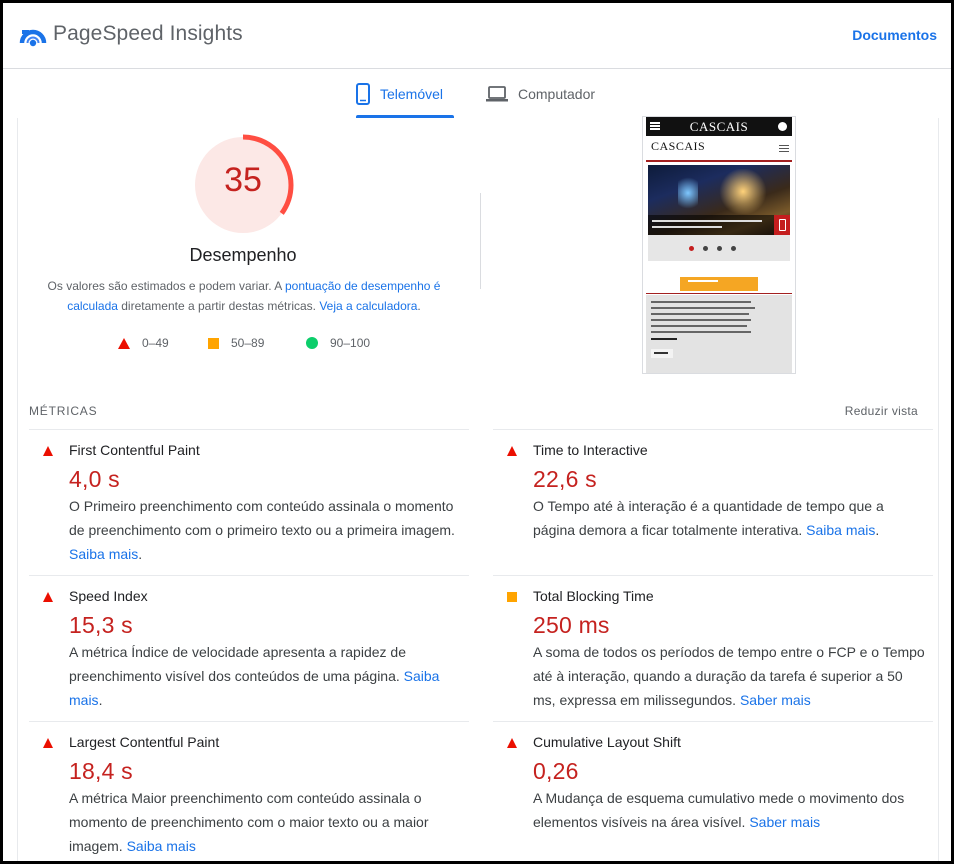 This screenshot has height=864, width=954. I want to click on tab-mobile: Telemóvel, so click(399, 94).